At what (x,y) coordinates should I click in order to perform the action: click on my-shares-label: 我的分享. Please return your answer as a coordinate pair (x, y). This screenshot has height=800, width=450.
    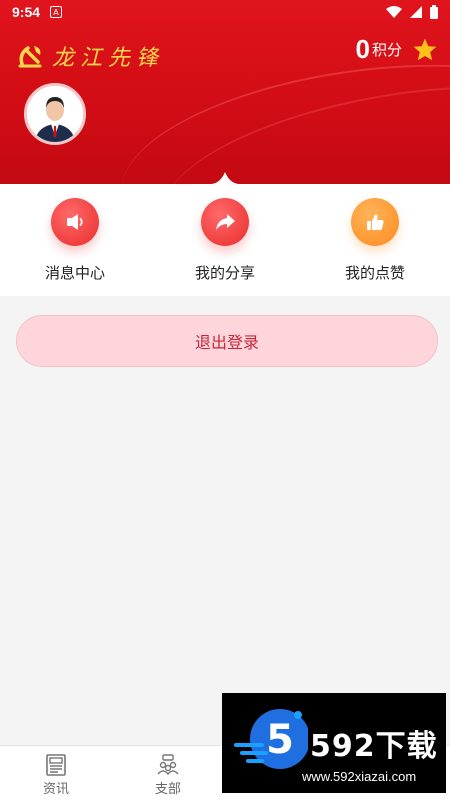
    Looking at the image, I should click on (224, 273).